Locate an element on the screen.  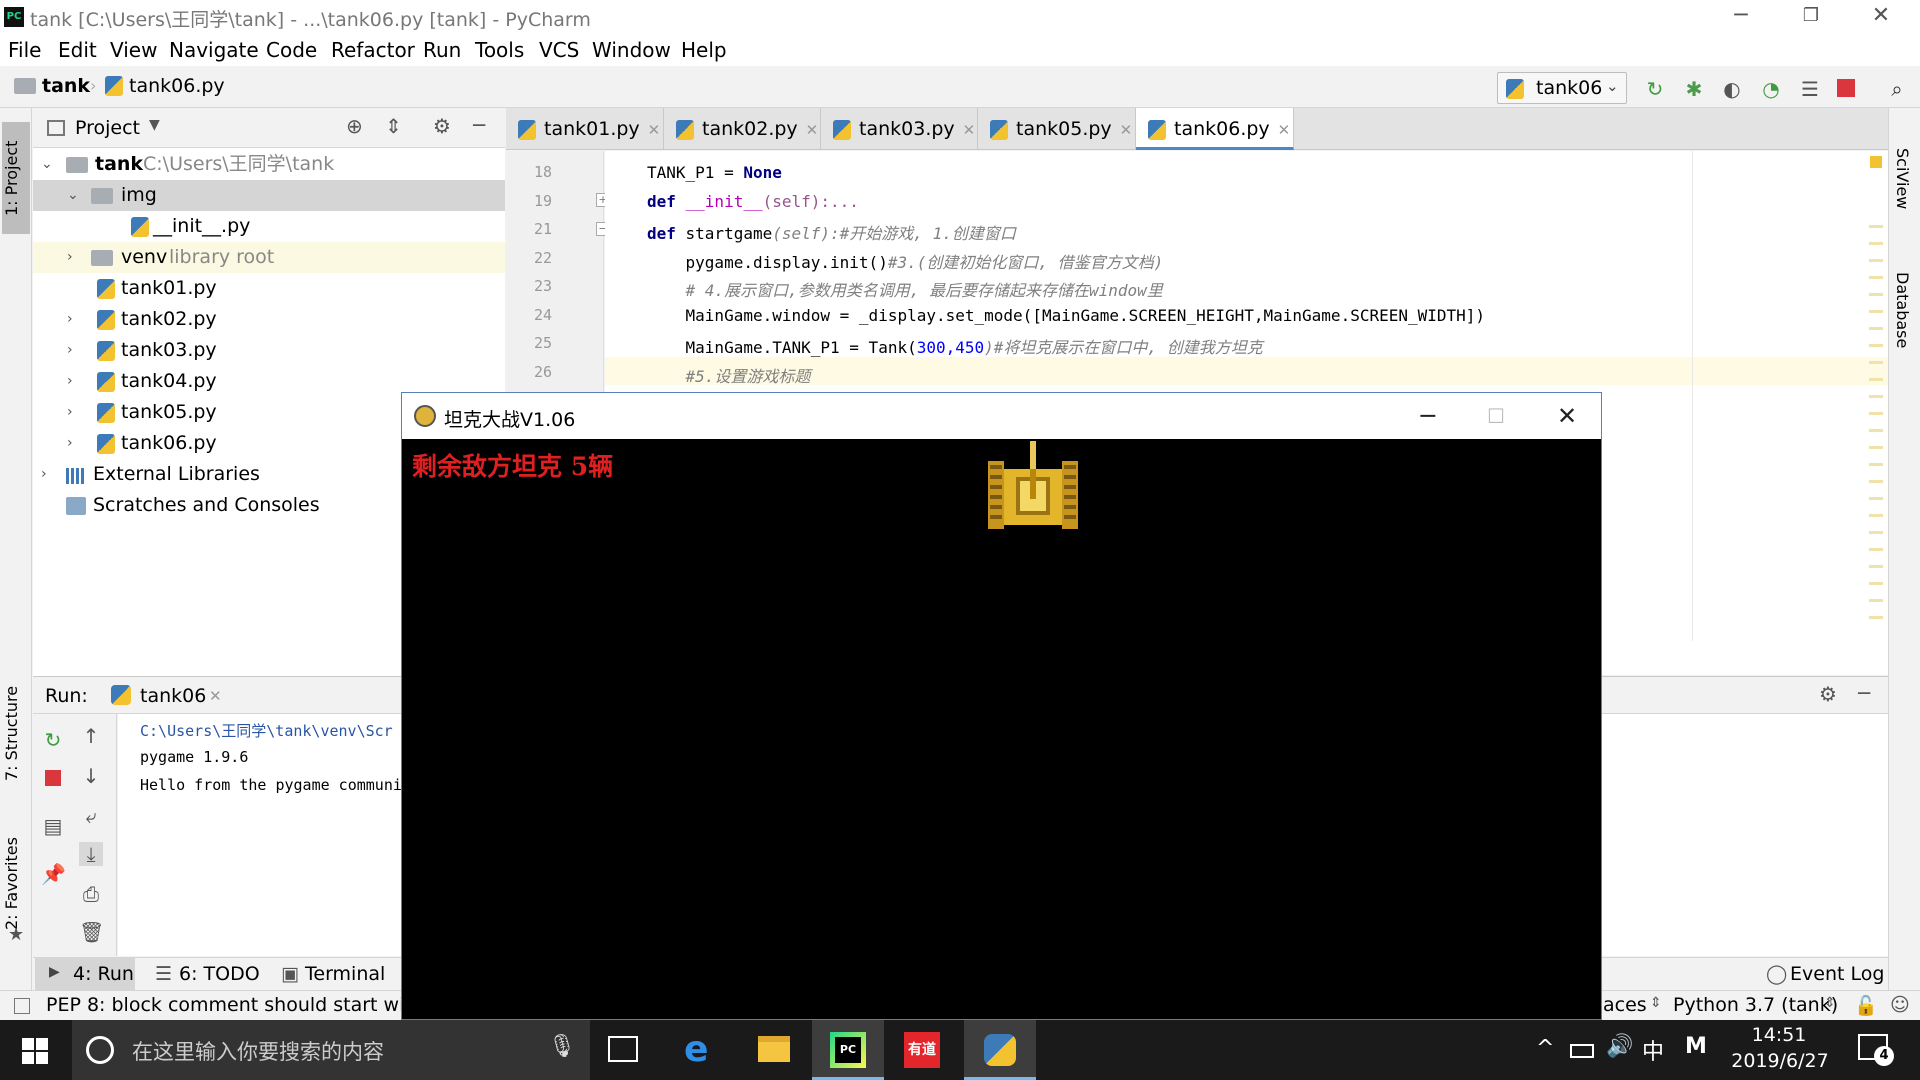
tree-item-tank01: tank01.py is located at coordinates (269, 288).